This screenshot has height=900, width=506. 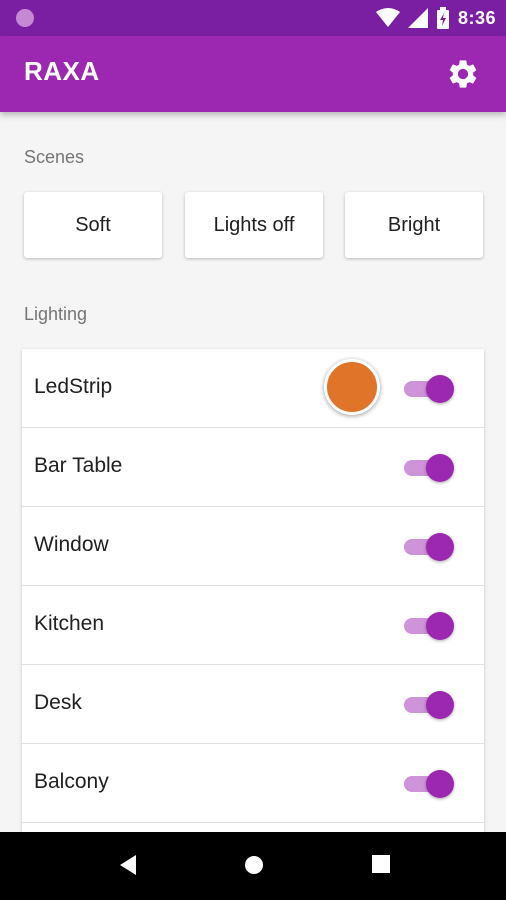 I want to click on light-label: Bar Table, so click(x=78, y=465).